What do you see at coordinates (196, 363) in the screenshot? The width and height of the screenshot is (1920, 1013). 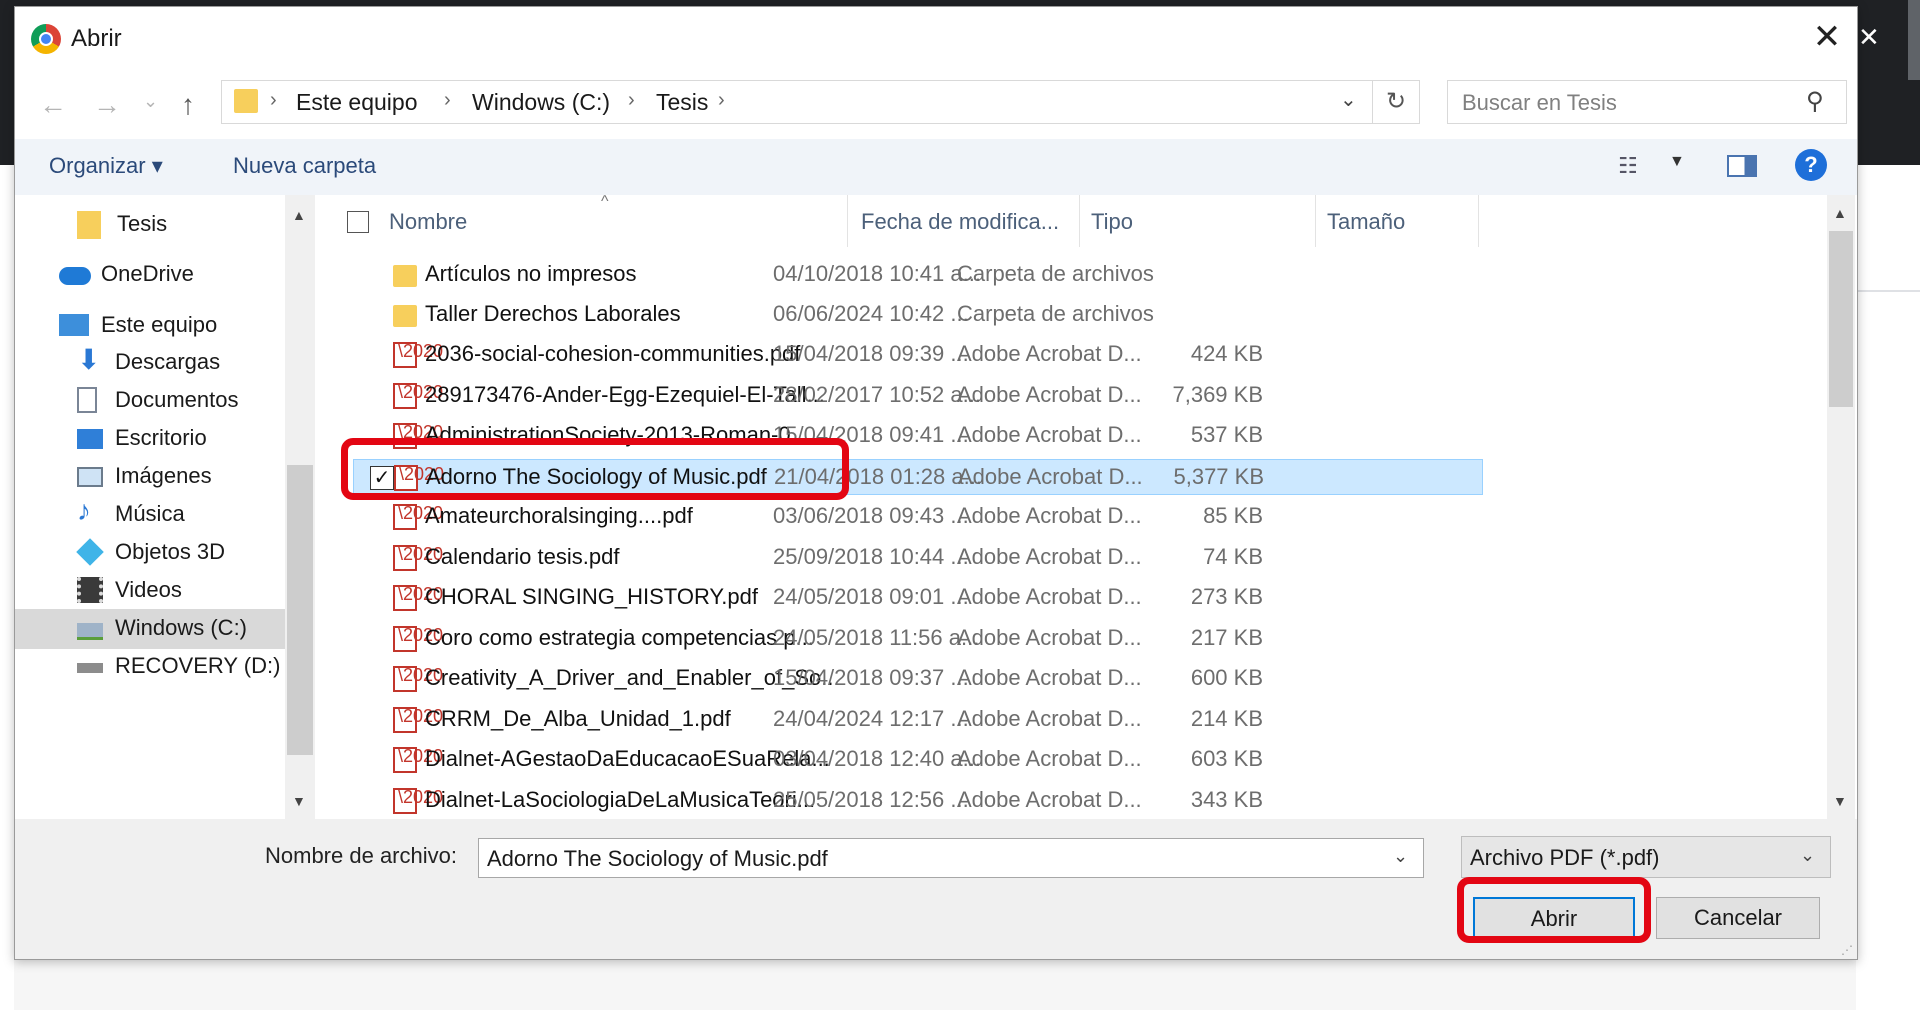 I see `nav-item-descargas: ⬇ Descargas` at bounding box center [196, 363].